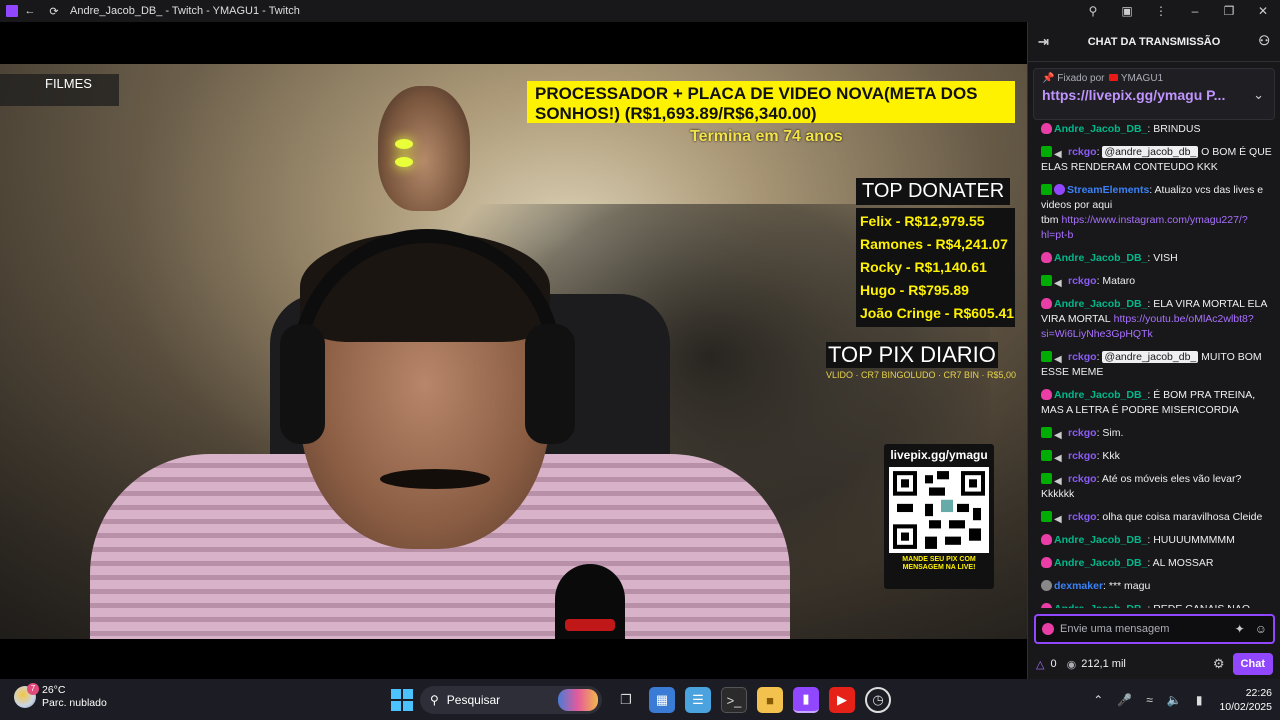  What do you see at coordinates (1179, 517) in the screenshot?
I see `chat-text: : olha que coisa maravilhosa Cleide` at bounding box center [1179, 517].